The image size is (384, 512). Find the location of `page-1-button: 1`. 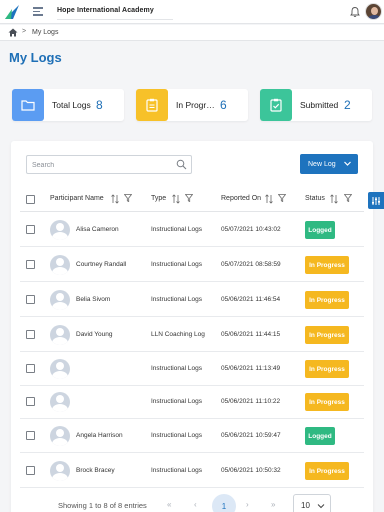

page-1-button: 1 is located at coordinates (224, 503).